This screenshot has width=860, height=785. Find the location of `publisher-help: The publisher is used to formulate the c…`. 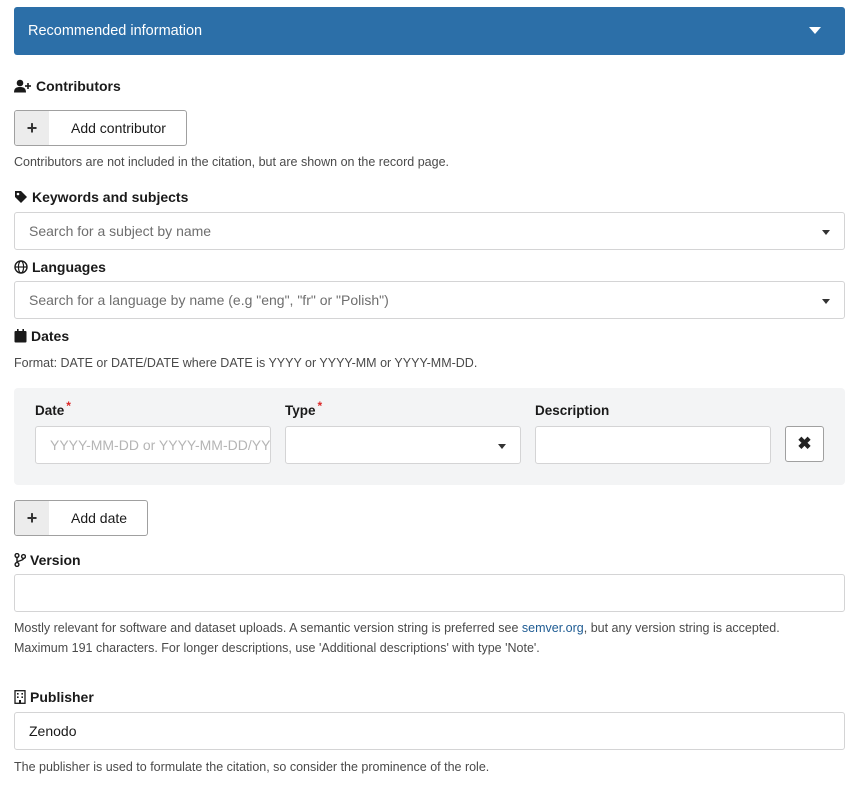

publisher-help: The publisher is used to formulate the c… is located at coordinates (252, 767).